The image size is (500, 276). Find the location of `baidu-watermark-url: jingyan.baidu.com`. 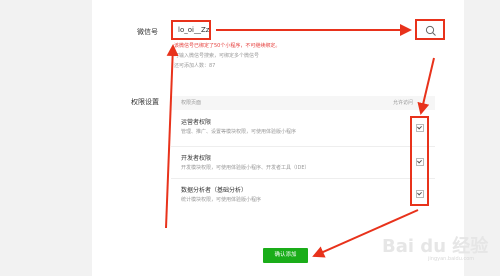

baidu-watermark-url: jingyan.baidu.com is located at coordinates (451, 259).